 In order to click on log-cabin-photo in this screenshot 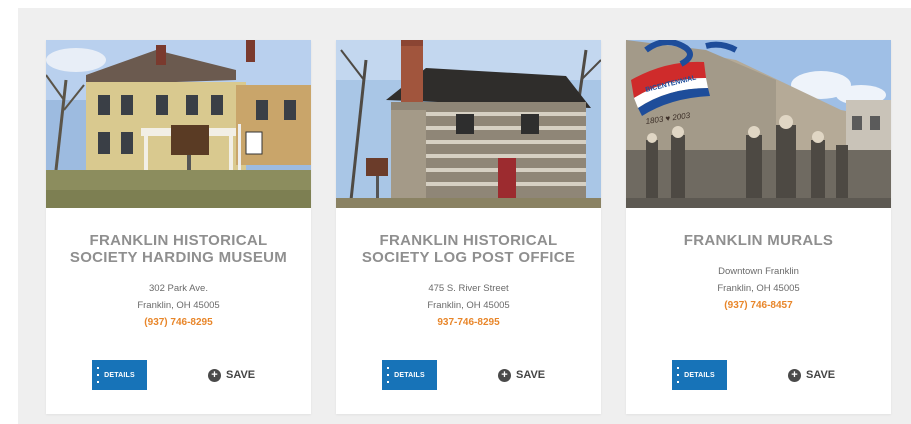, I will do `click(468, 124)`.